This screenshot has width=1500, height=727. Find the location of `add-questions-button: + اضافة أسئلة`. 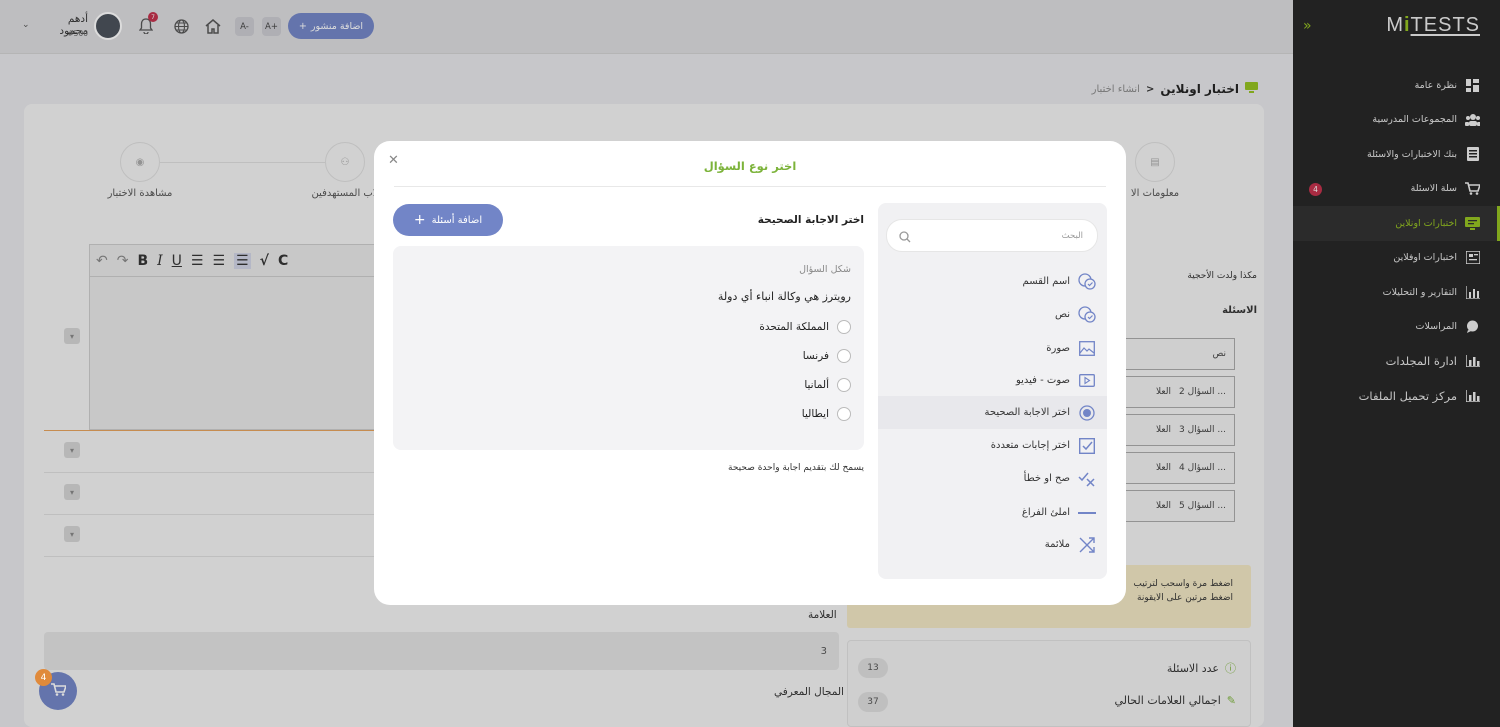

add-questions-button: + اضافة أسئلة is located at coordinates (448, 220).